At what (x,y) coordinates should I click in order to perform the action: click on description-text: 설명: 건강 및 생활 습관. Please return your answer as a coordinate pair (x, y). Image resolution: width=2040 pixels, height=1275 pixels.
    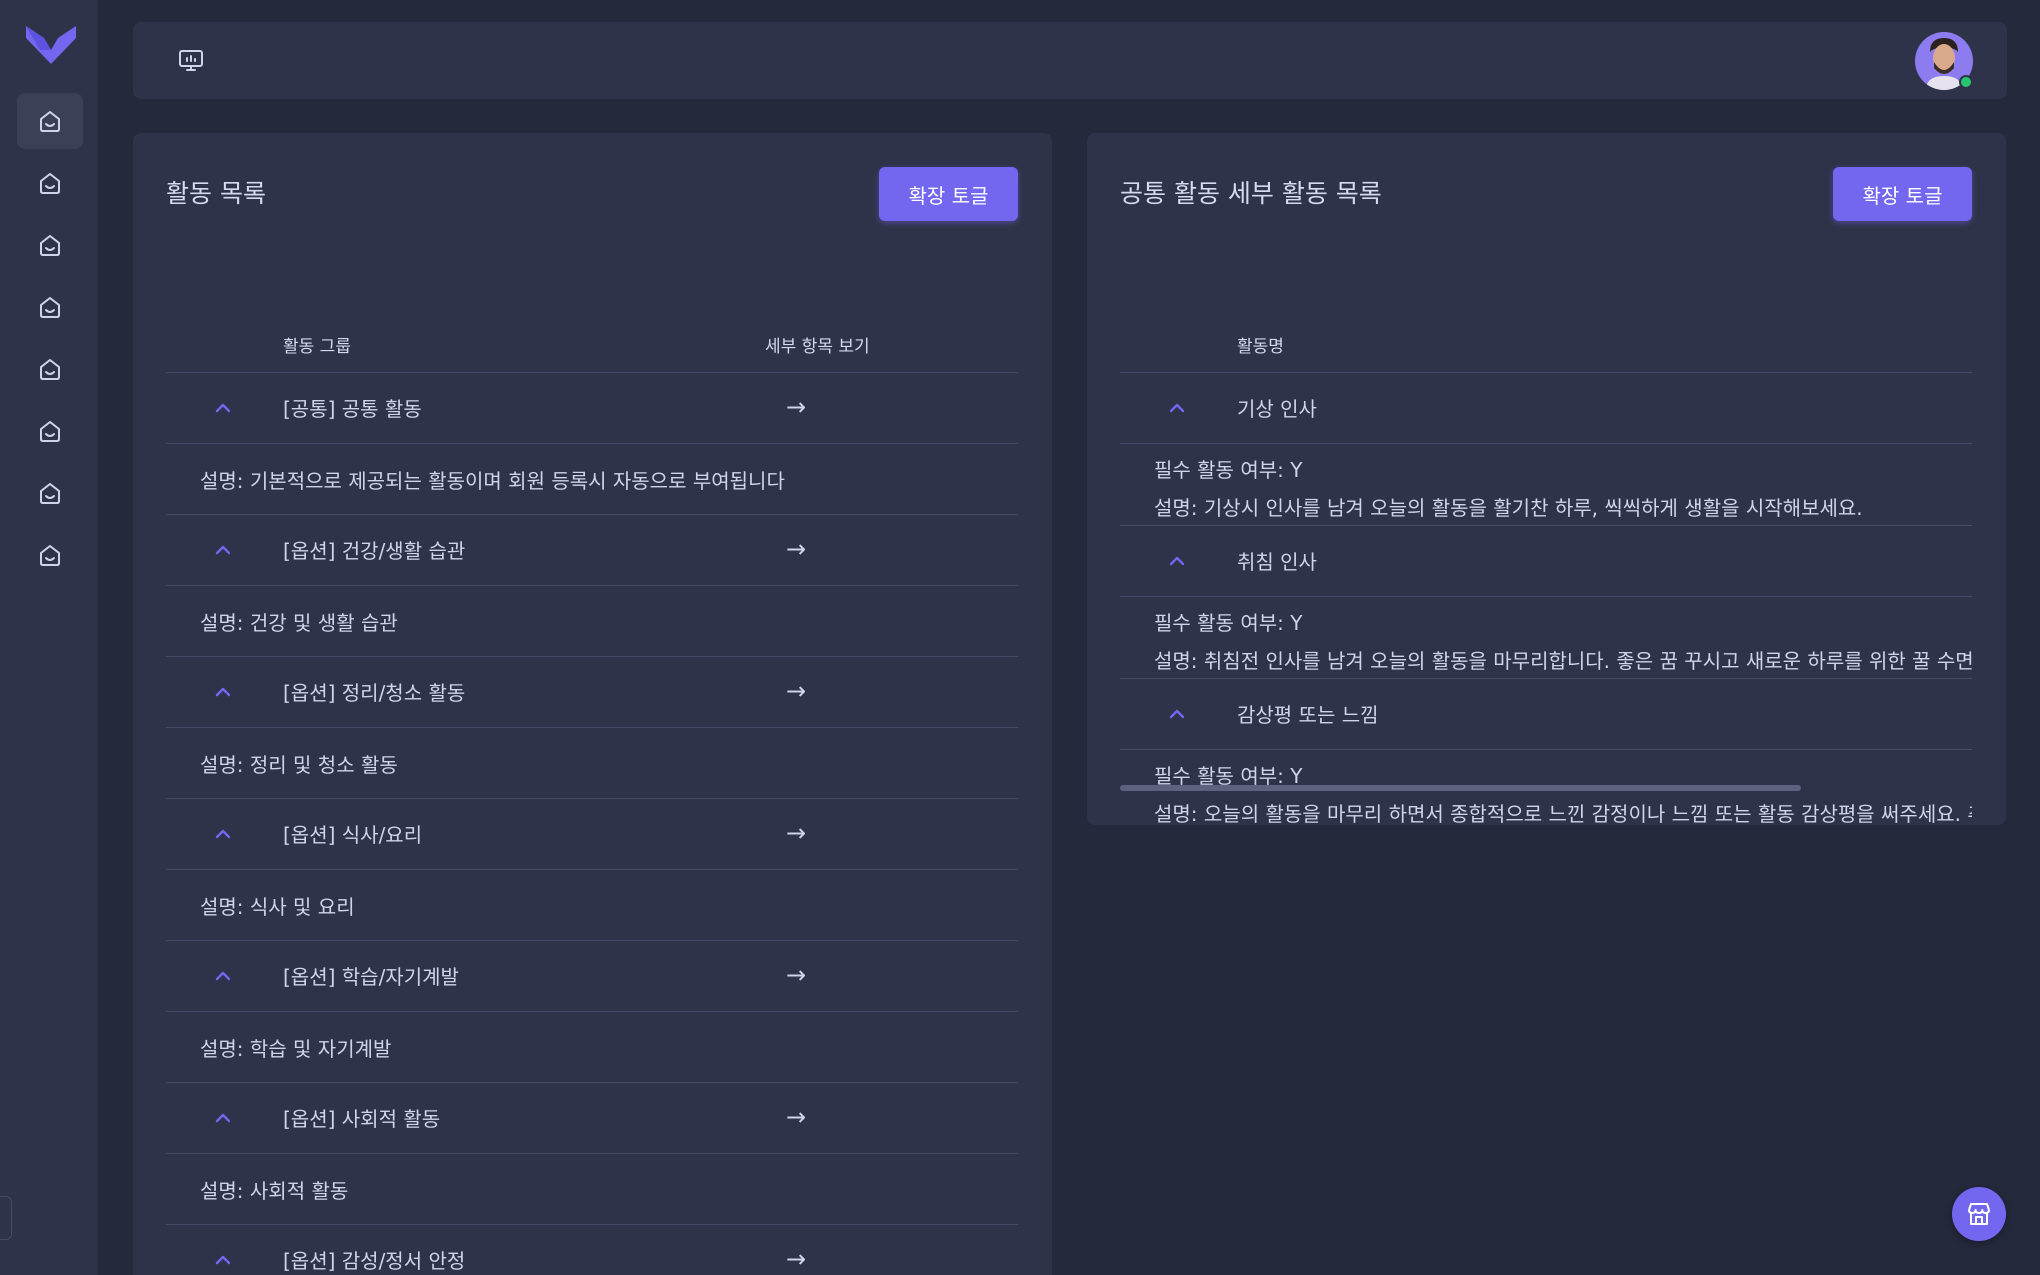
    Looking at the image, I should click on (299, 623).